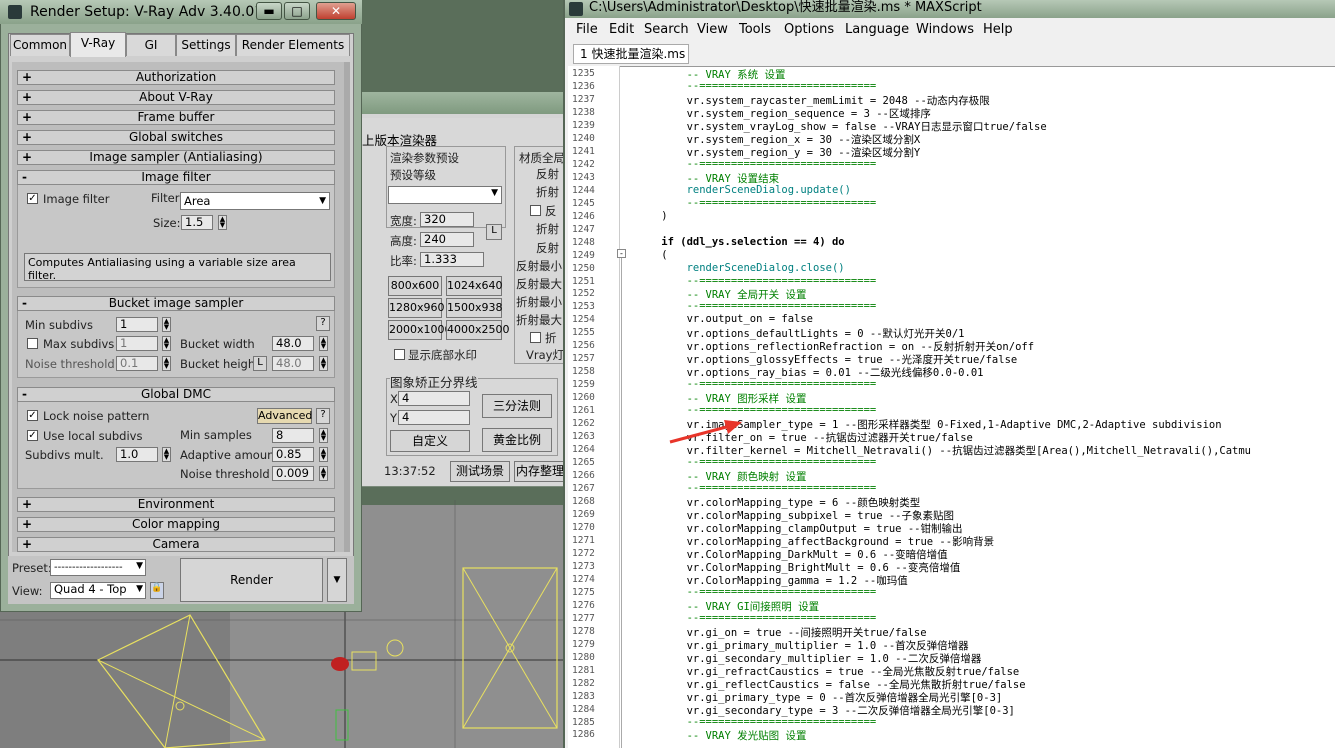 The height and width of the screenshot is (748, 1335). Describe the element at coordinates (176, 394) in the screenshot. I see `rollout-global-dmc: - Global DMC` at that location.